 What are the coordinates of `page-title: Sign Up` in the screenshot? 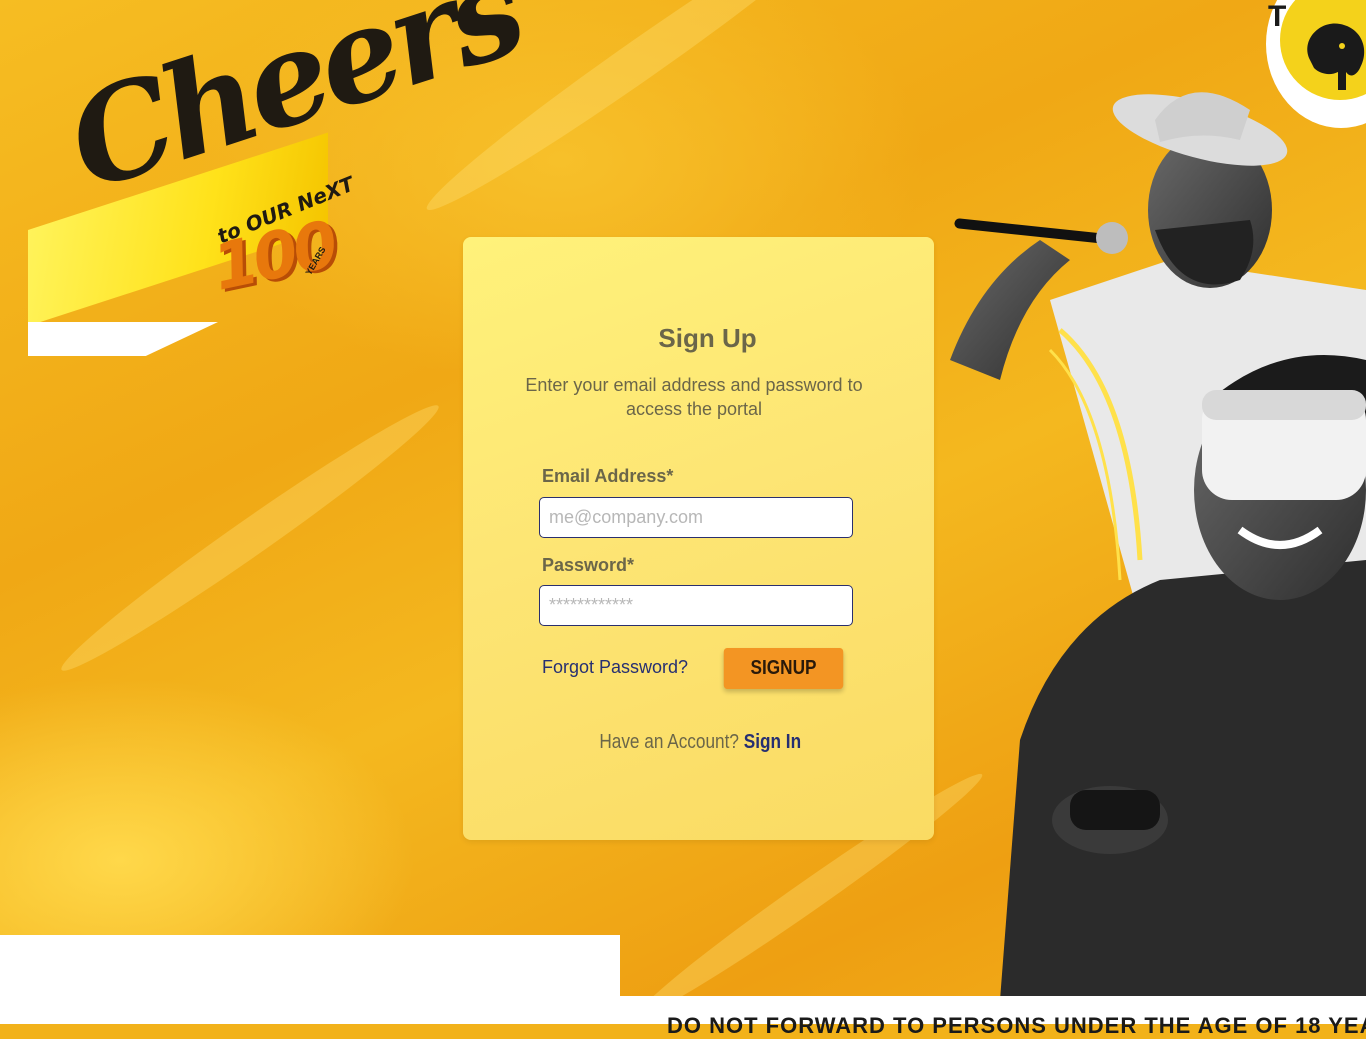 It's located at (707, 338).